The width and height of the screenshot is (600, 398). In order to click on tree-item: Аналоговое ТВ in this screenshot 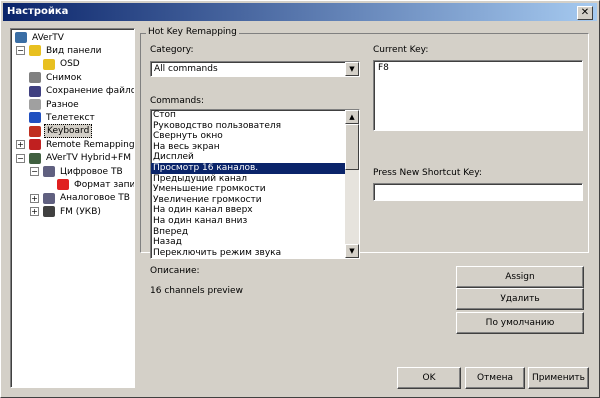, I will do `click(87, 198)`.